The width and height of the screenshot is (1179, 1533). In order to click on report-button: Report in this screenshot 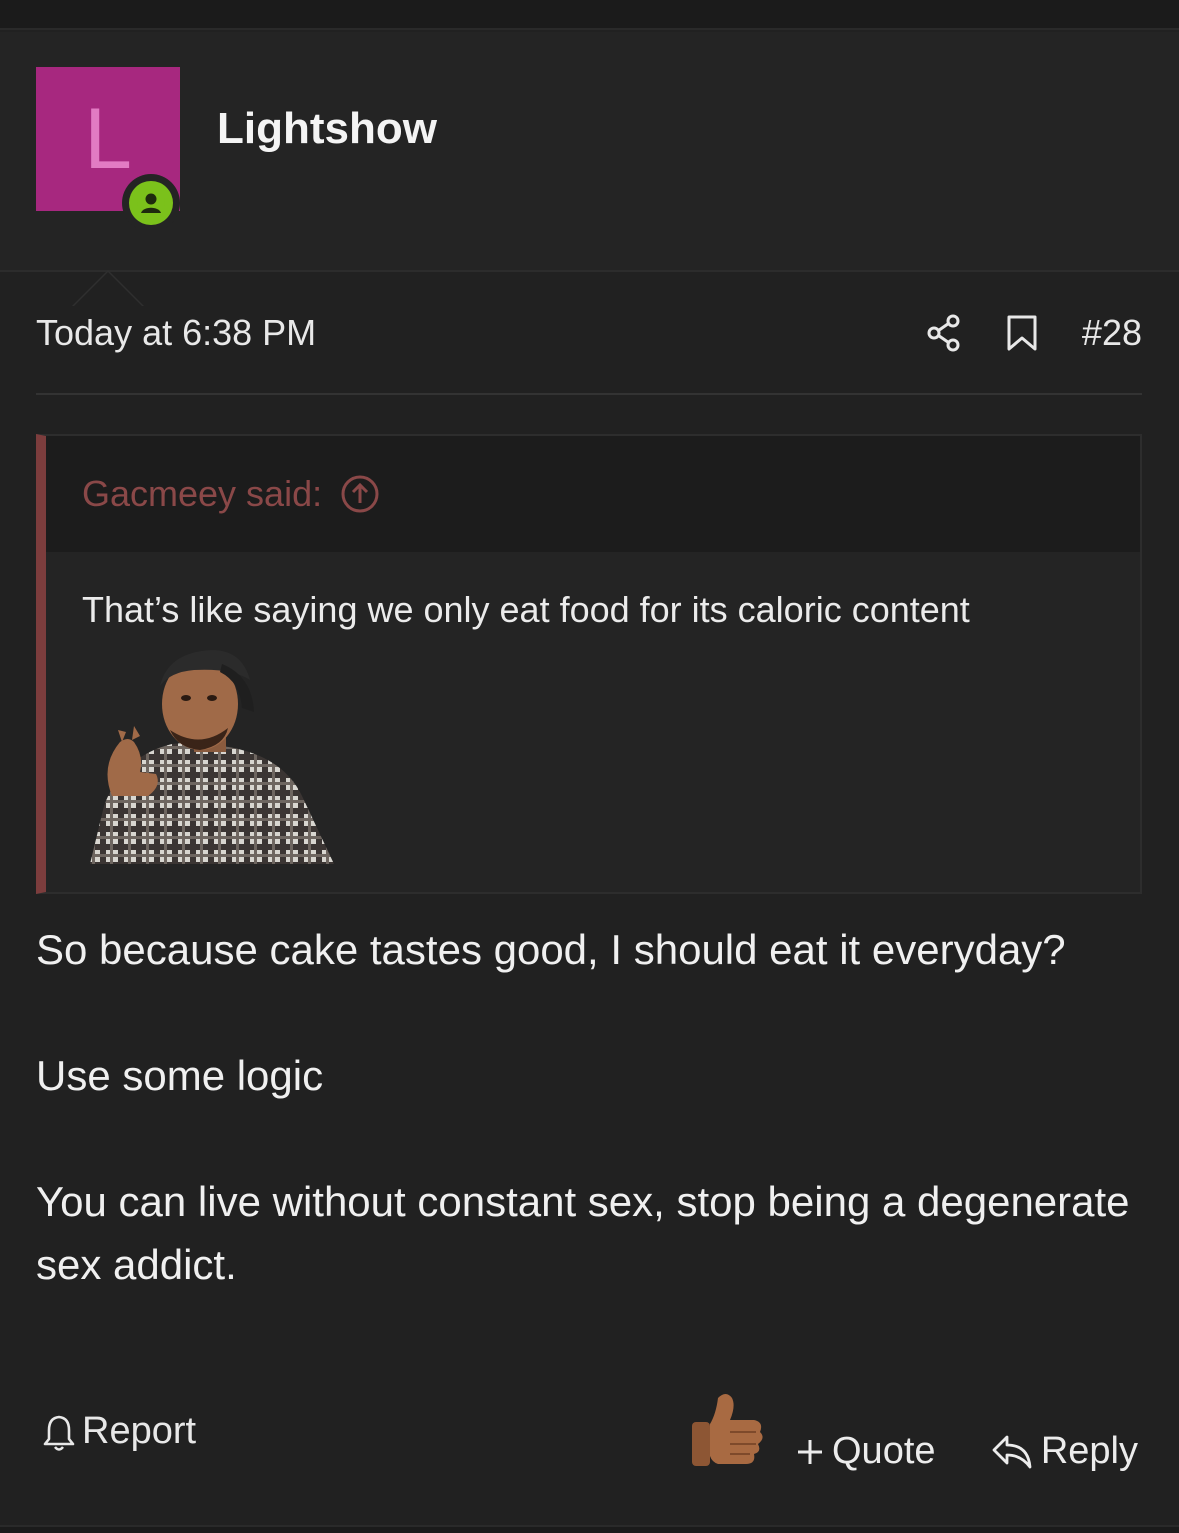, I will do `click(119, 1431)`.